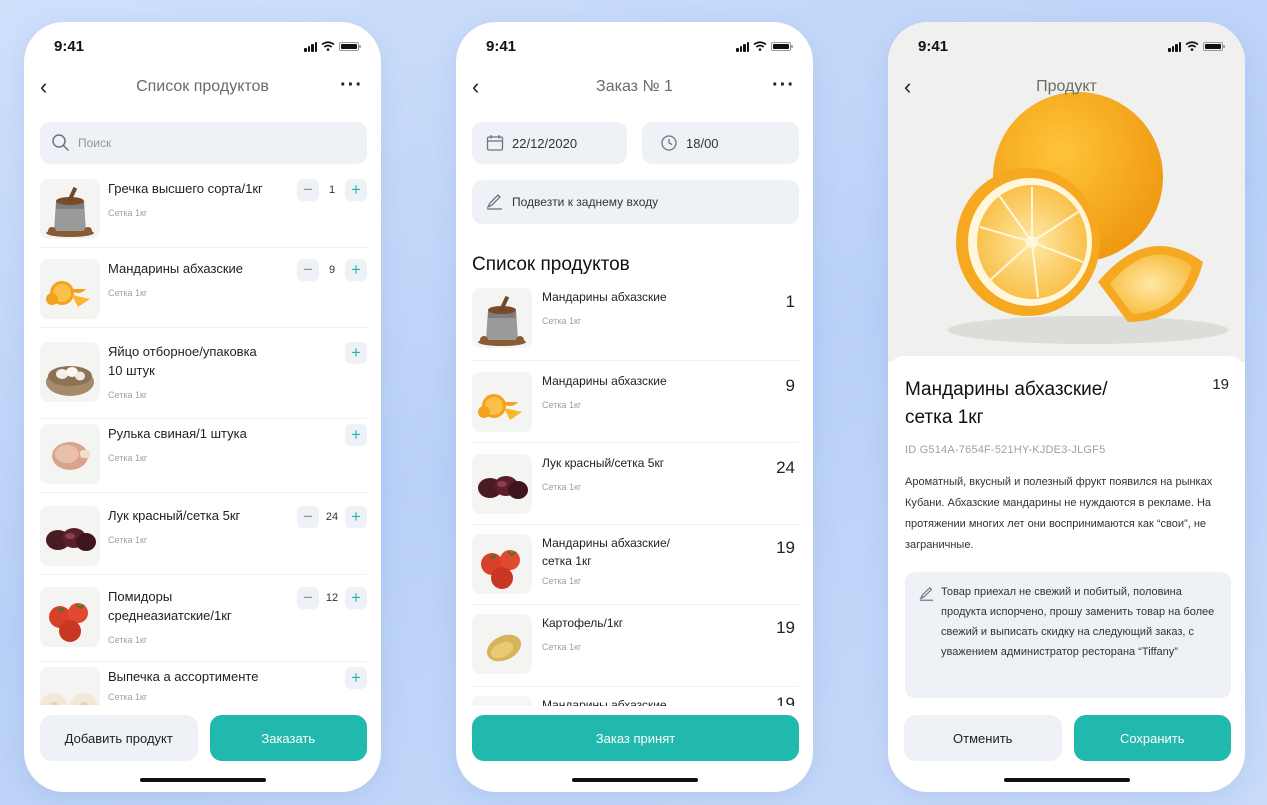 The image size is (1267, 805). Describe the element at coordinates (60, 142) in the screenshot. I see `search-icon` at that location.